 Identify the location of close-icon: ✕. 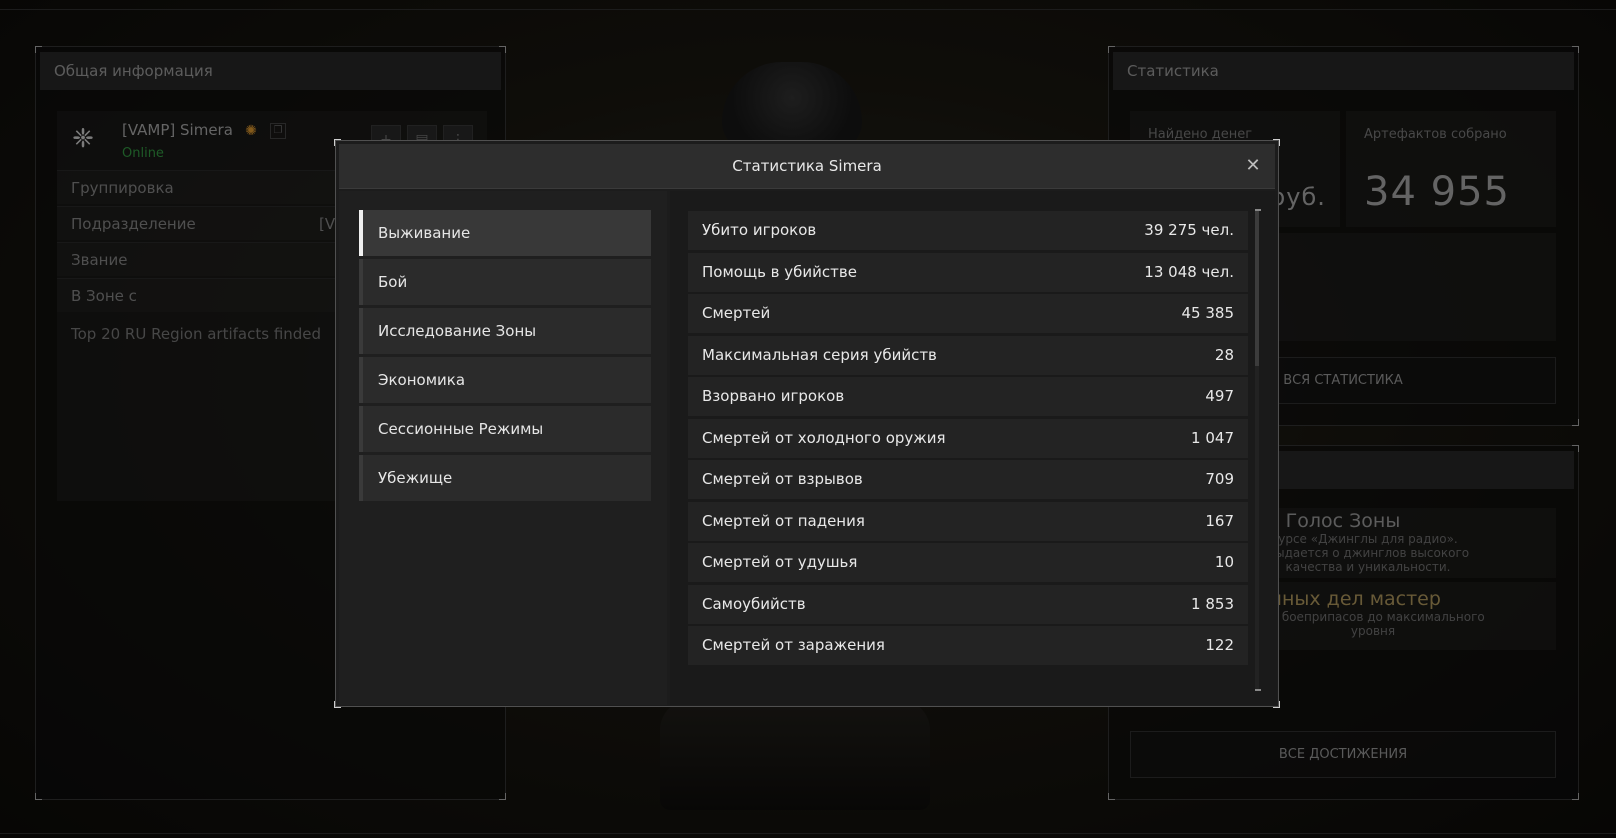
(1253, 166).